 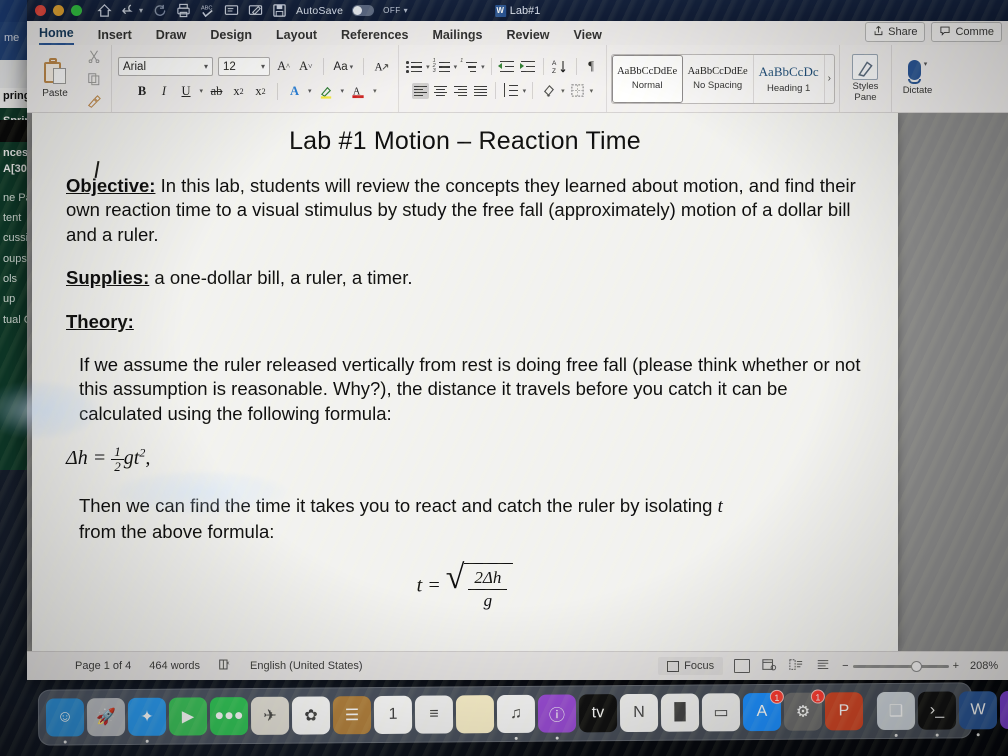 I want to click on photos-icon: ✿, so click(x=311, y=715).